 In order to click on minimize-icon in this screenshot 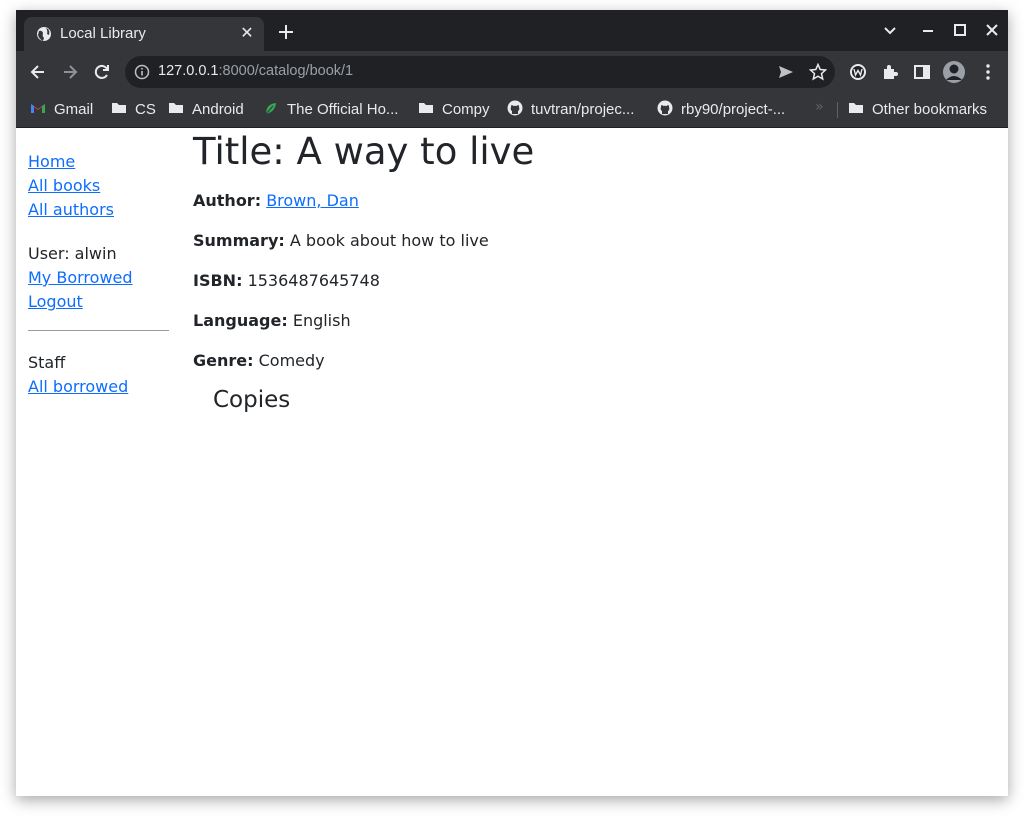, I will do `click(928, 30)`.